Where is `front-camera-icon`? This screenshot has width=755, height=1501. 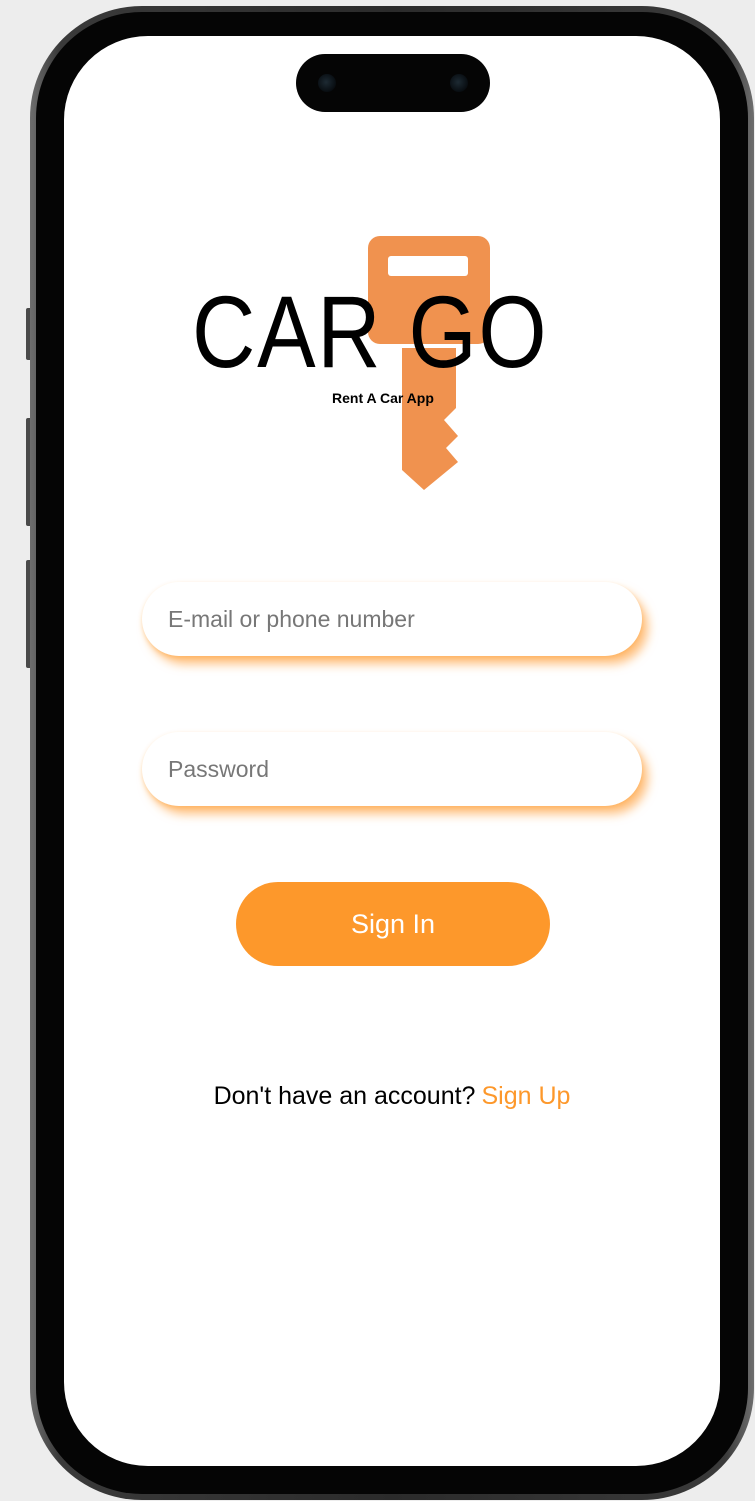
front-camera-icon is located at coordinates (327, 83).